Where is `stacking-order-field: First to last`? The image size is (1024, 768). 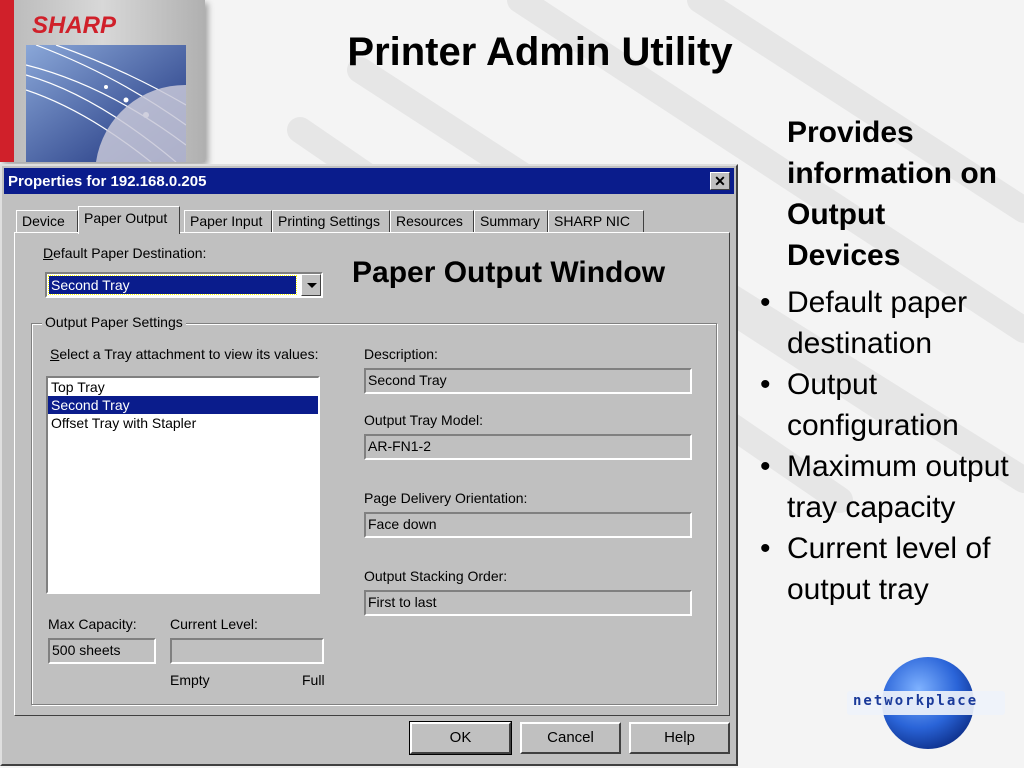 stacking-order-field: First to last is located at coordinates (528, 603).